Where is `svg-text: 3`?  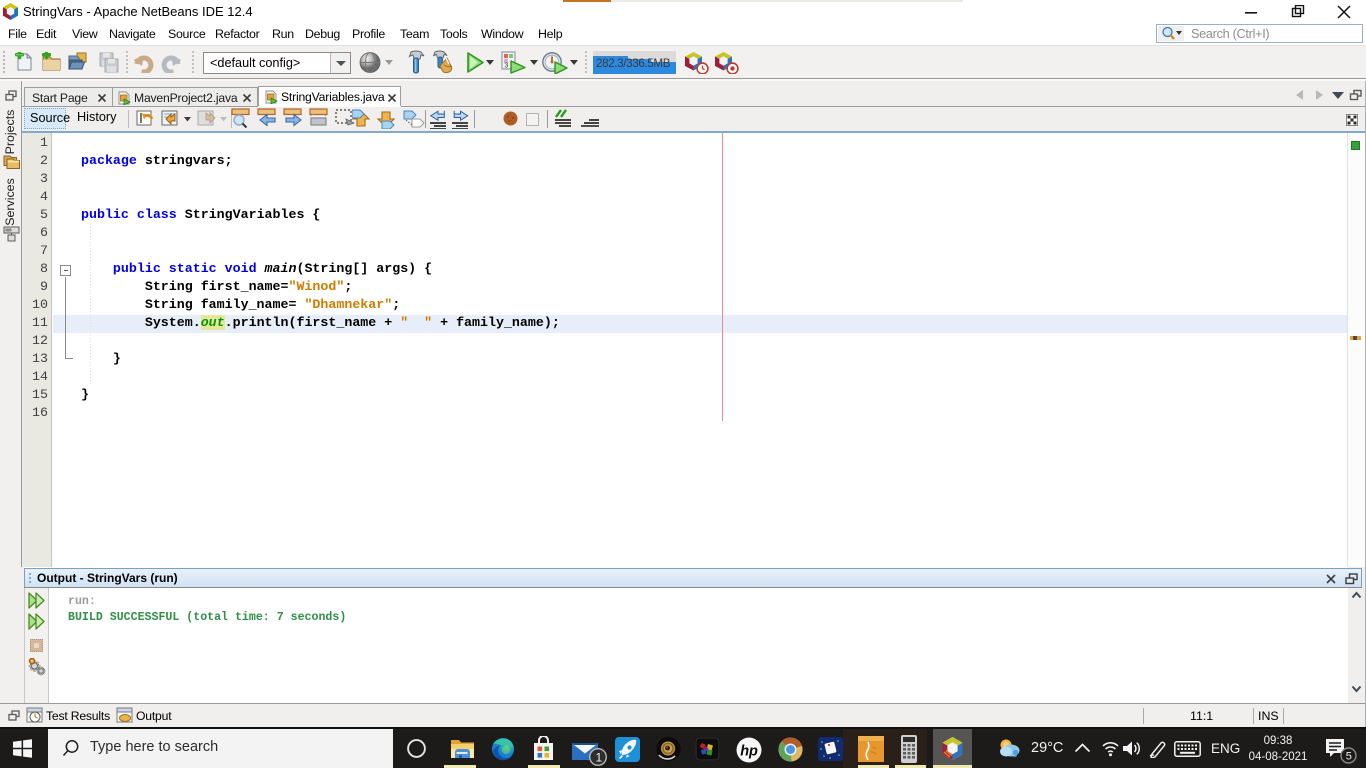
svg-text: 3 is located at coordinates (506, 66).